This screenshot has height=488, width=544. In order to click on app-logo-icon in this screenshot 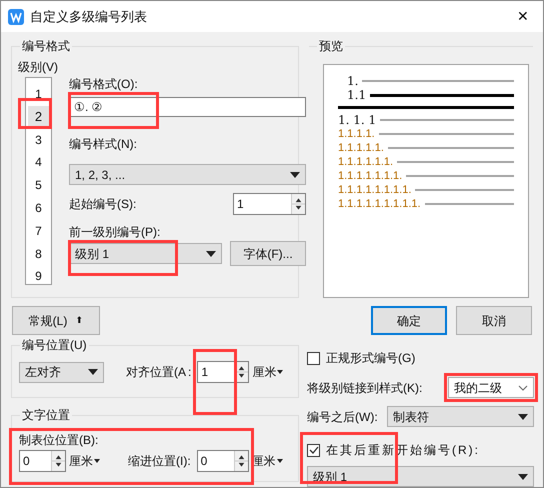, I will do `click(16, 16)`.